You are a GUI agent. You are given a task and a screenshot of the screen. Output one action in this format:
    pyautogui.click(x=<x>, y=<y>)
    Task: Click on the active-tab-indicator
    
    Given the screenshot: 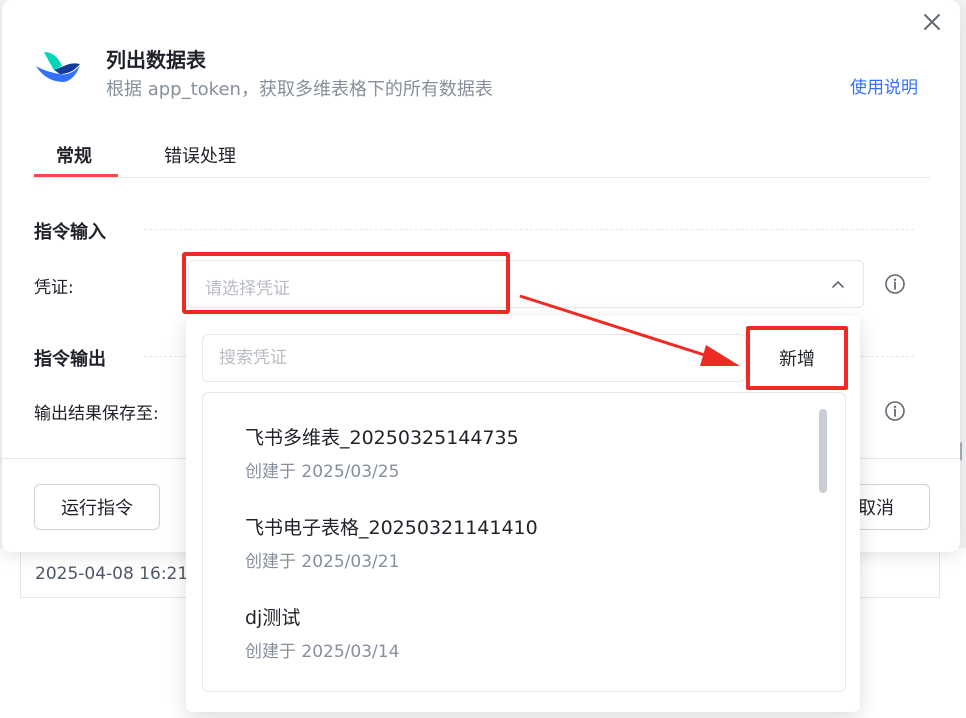 What is the action you would take?
    pyautogui.click(x=76, y=175)
    